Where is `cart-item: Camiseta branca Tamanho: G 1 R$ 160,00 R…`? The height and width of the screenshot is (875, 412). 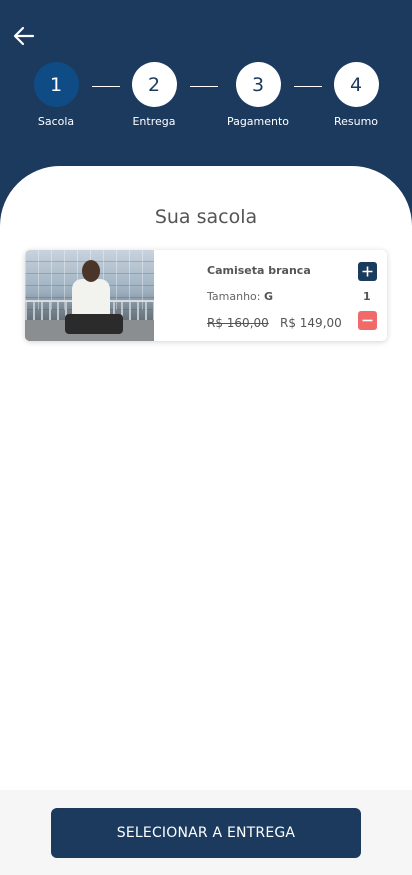
cart-item: Camiseta branca Tamanho: G 1 R$ 160,00 R… is located at coordinates (206, 295).